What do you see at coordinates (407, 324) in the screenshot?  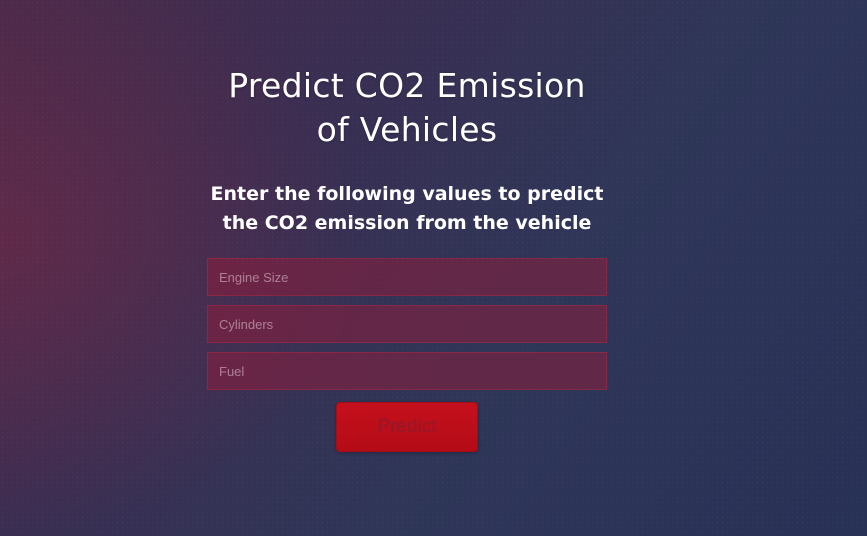 I see `cylinders-input` at bounding box center [407, 324].